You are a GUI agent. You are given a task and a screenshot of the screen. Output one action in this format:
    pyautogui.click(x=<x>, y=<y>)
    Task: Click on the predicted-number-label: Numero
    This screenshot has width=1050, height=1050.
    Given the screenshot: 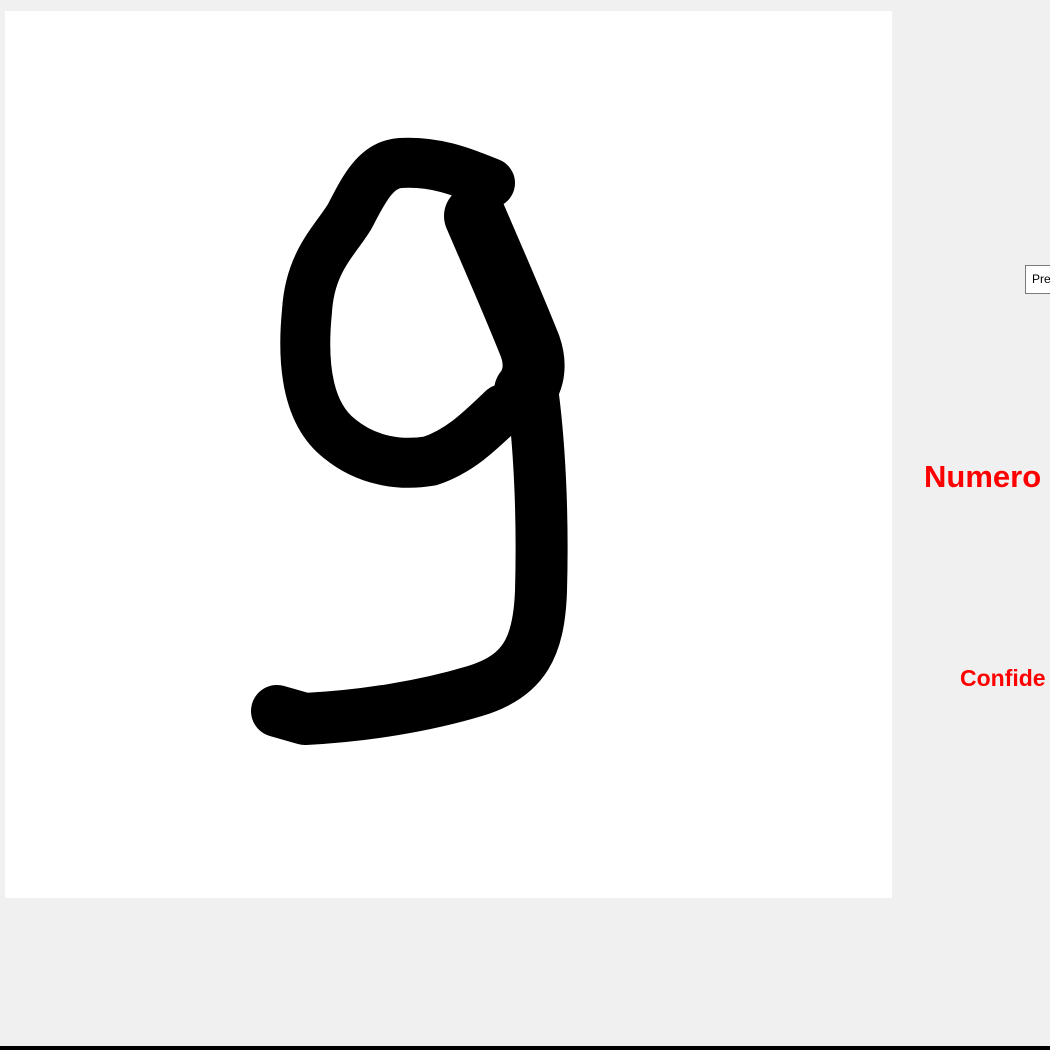 What is the action you would take?
    pyautogui.click(x=983, y=476)
    